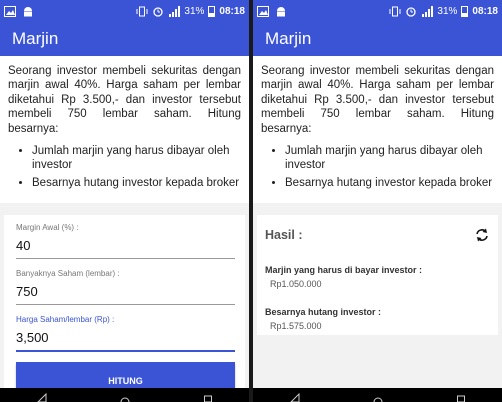 The height and width of the screenshot is (402, 502). I want to click on margin-result-value: Rp1.050.000, so click(296, 284).